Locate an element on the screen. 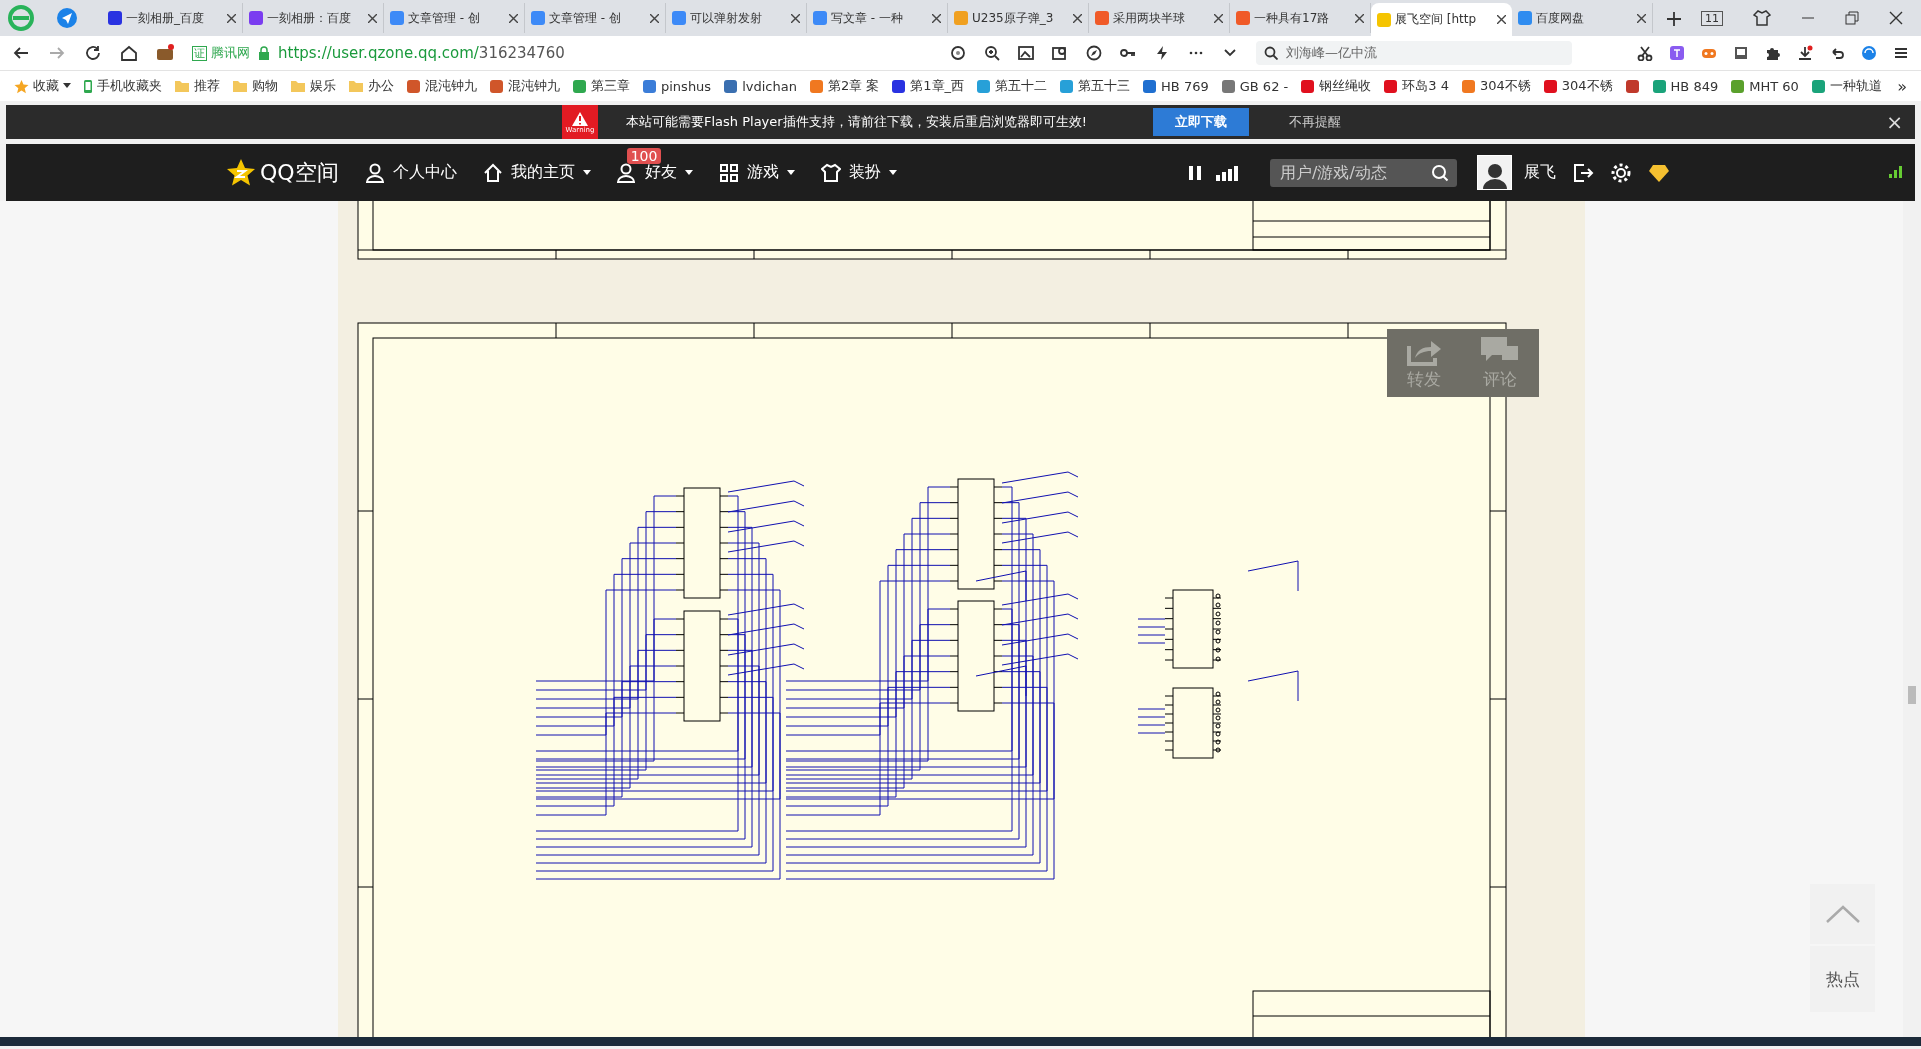  bookmark-item: pinshus is located at coordinates (677, 86).